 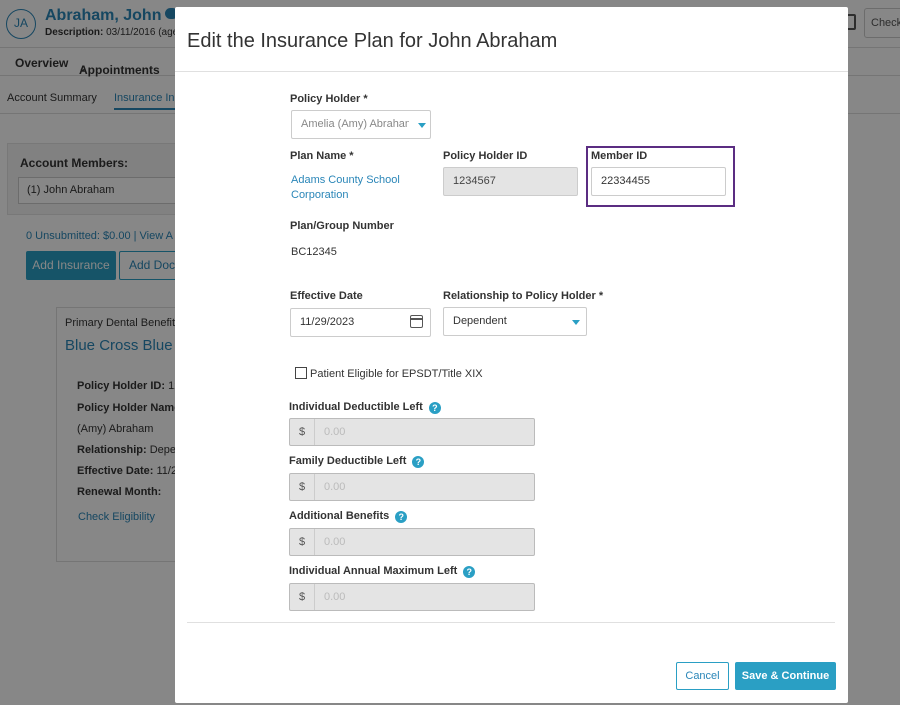 I want to click on policy-holder-value: Amelia (Amy) Abrahan, so click(x=355, y=124).